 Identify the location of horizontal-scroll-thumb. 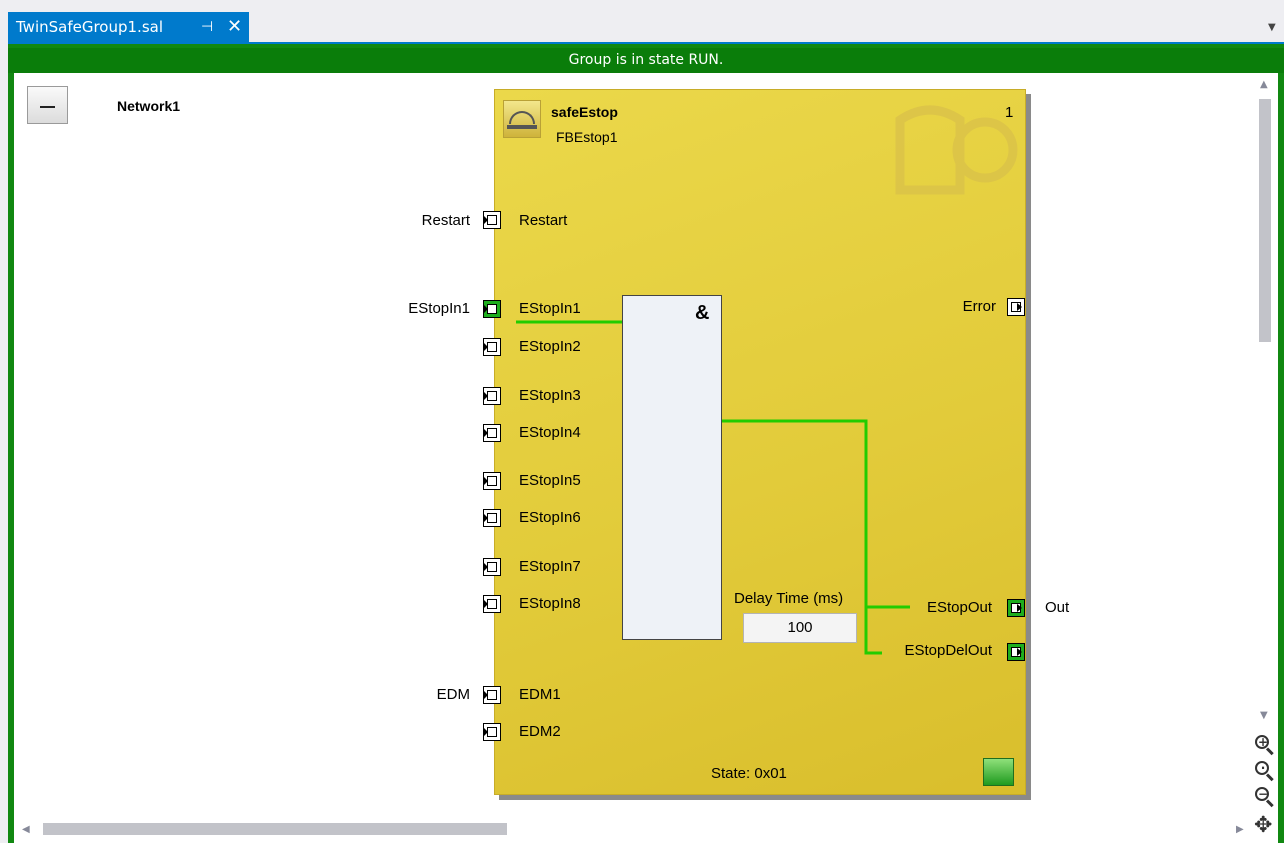
(275, 829).